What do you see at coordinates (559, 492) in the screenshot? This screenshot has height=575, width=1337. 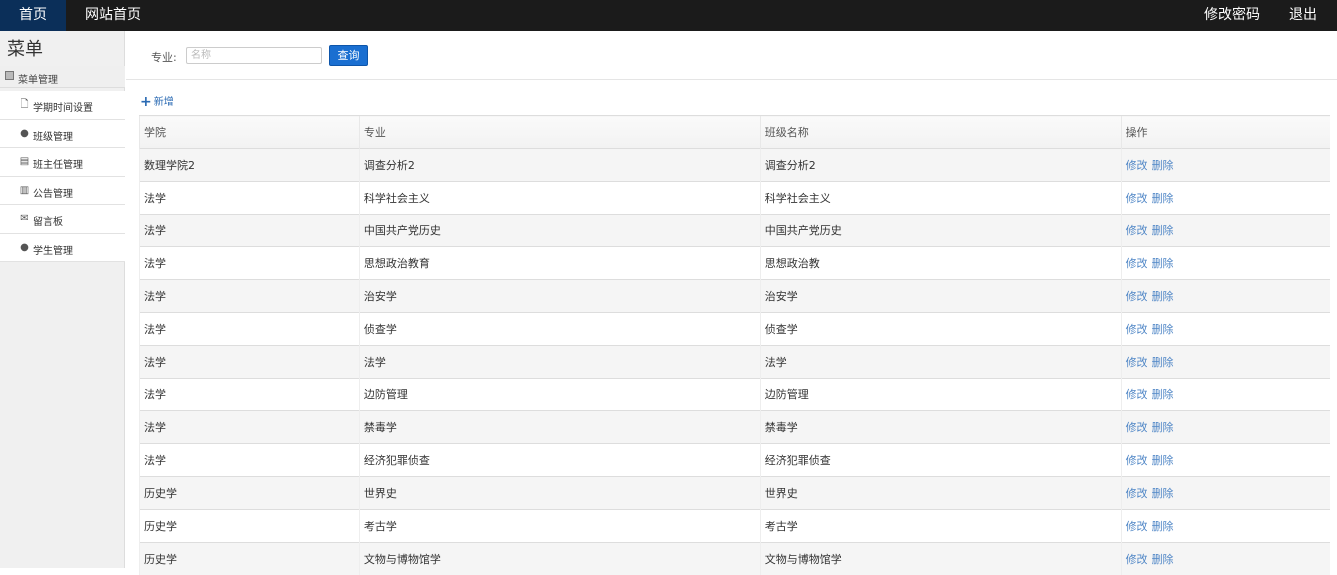 I see `cell-major: 世界史` at bounding box center [559, 492].